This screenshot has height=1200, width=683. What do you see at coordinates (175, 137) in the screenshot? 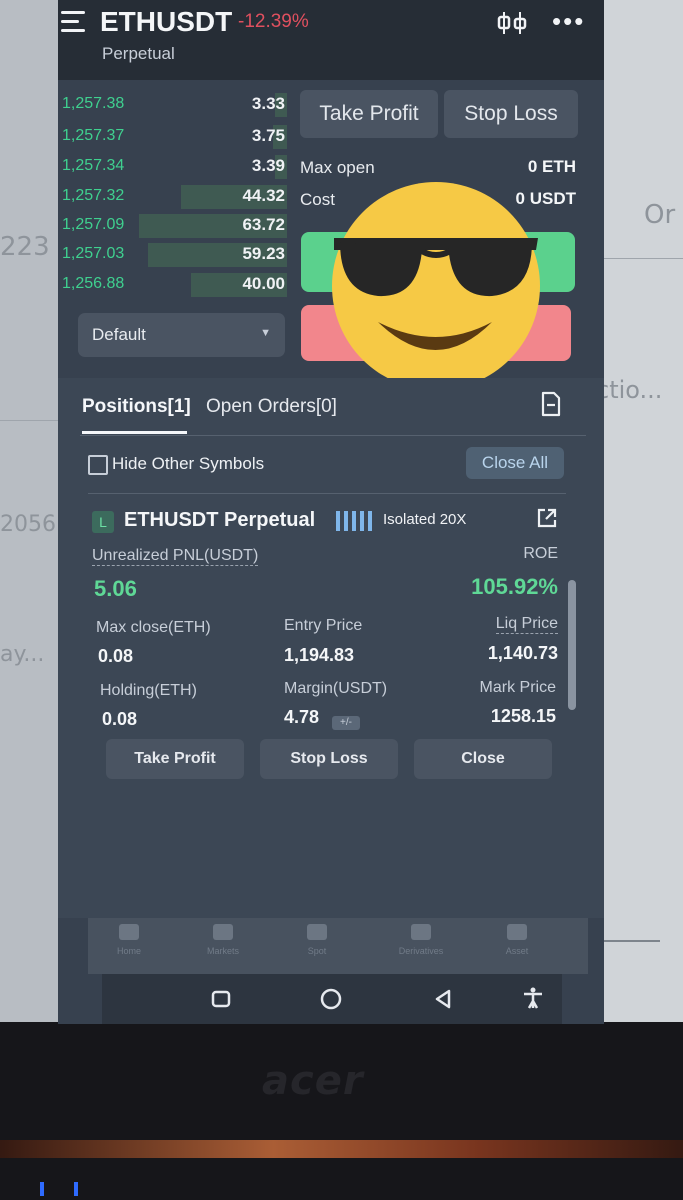
I see `order-book-row: 1,257.37 3.75` at bounding box center [175, 137].